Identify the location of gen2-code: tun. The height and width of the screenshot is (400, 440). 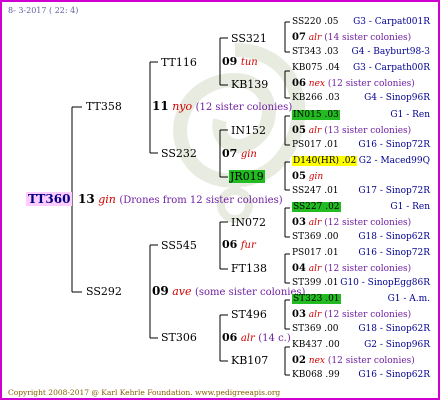
(249, 62).